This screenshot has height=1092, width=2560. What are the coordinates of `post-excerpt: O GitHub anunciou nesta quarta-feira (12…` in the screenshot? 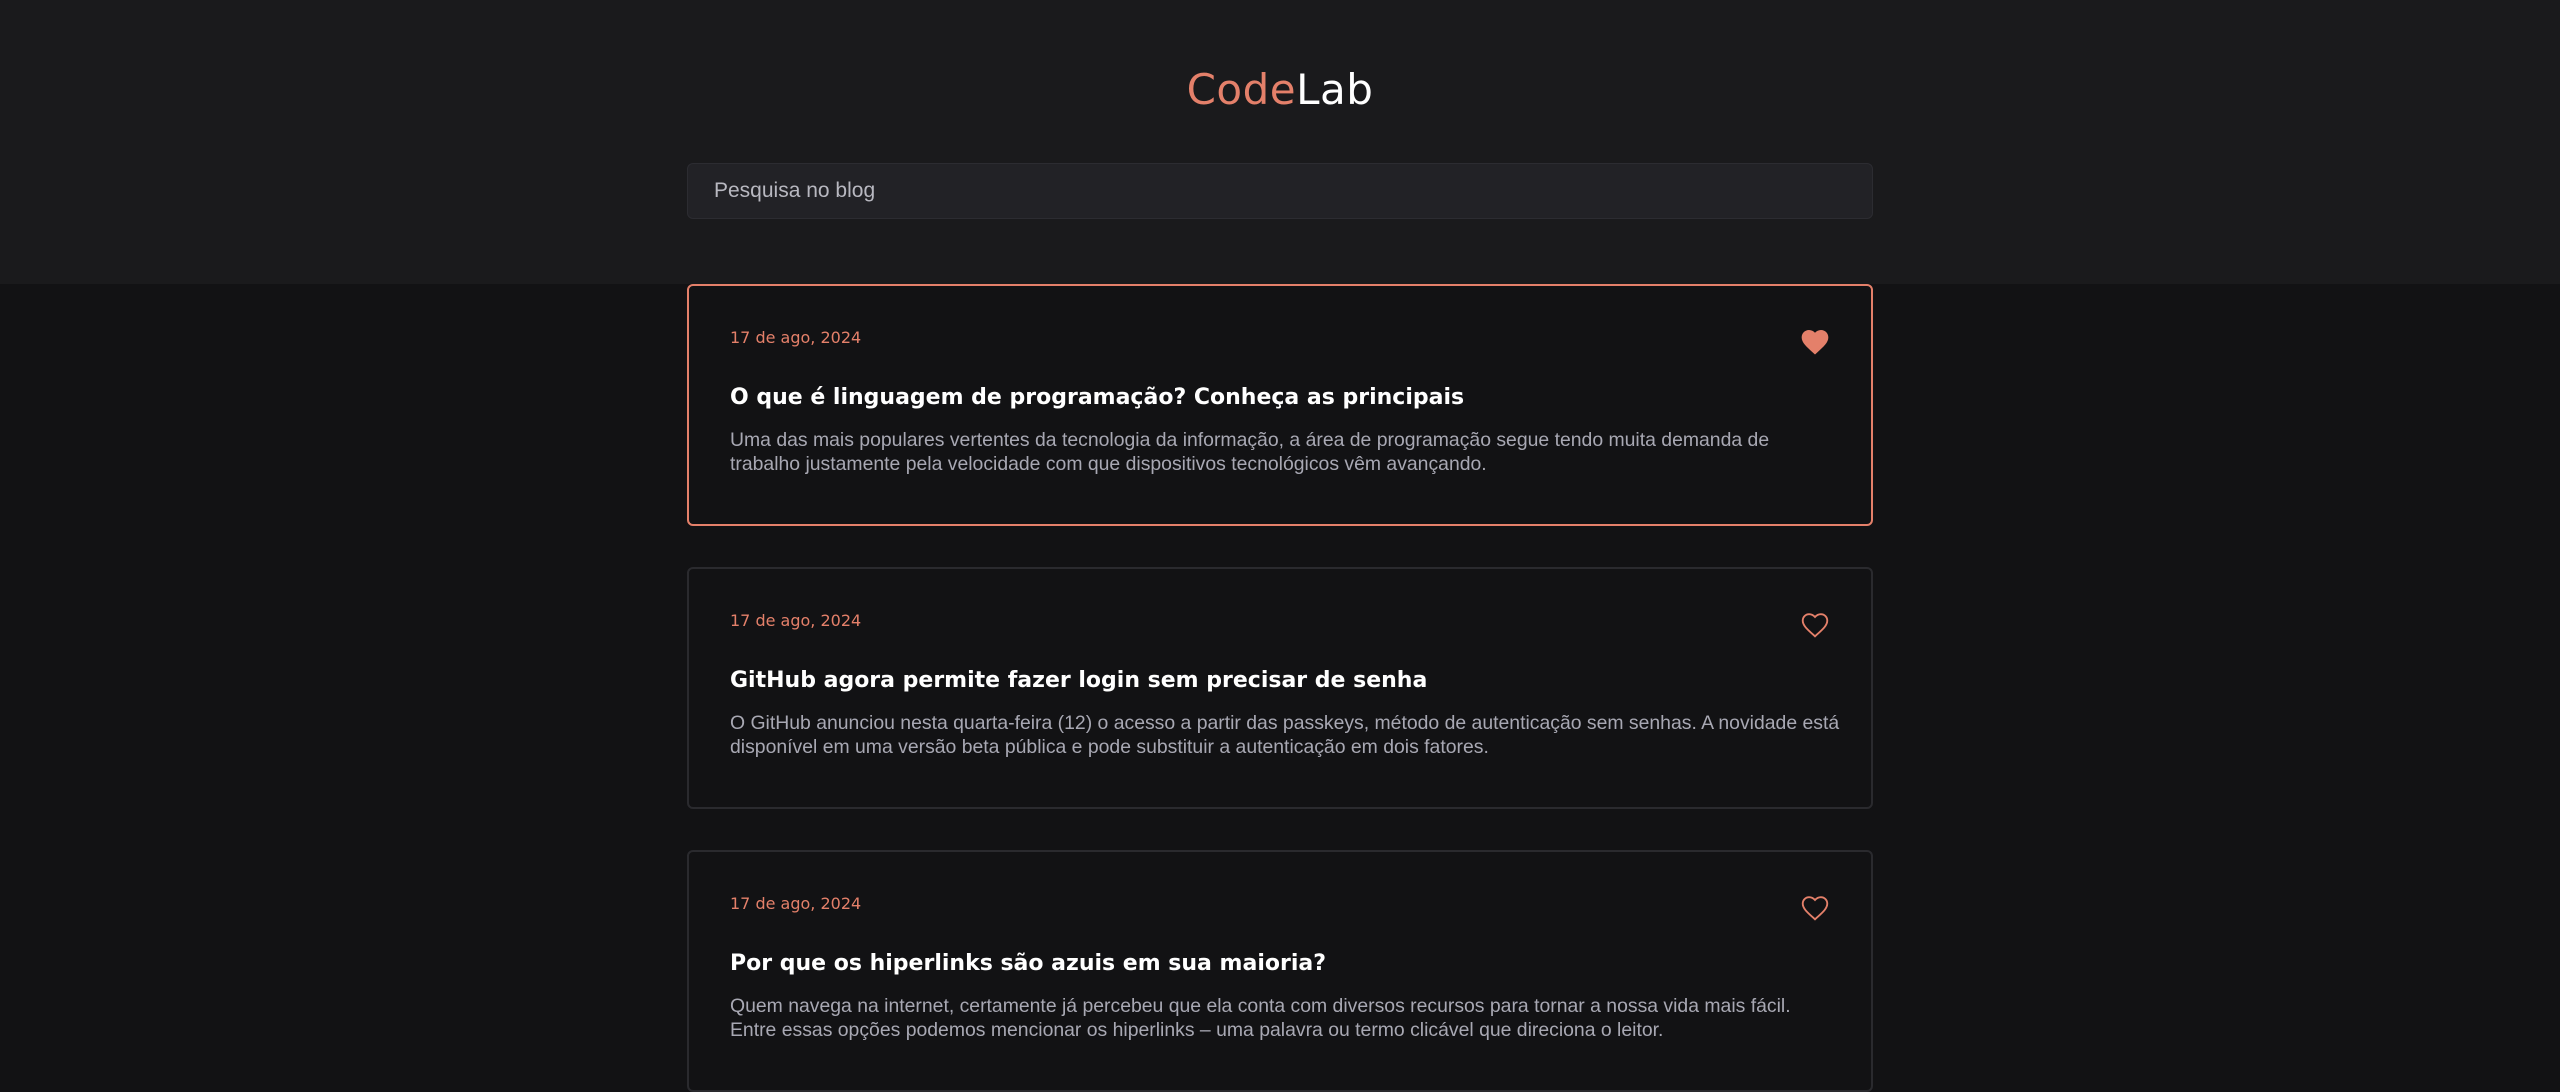 It's located at (1285, 735).